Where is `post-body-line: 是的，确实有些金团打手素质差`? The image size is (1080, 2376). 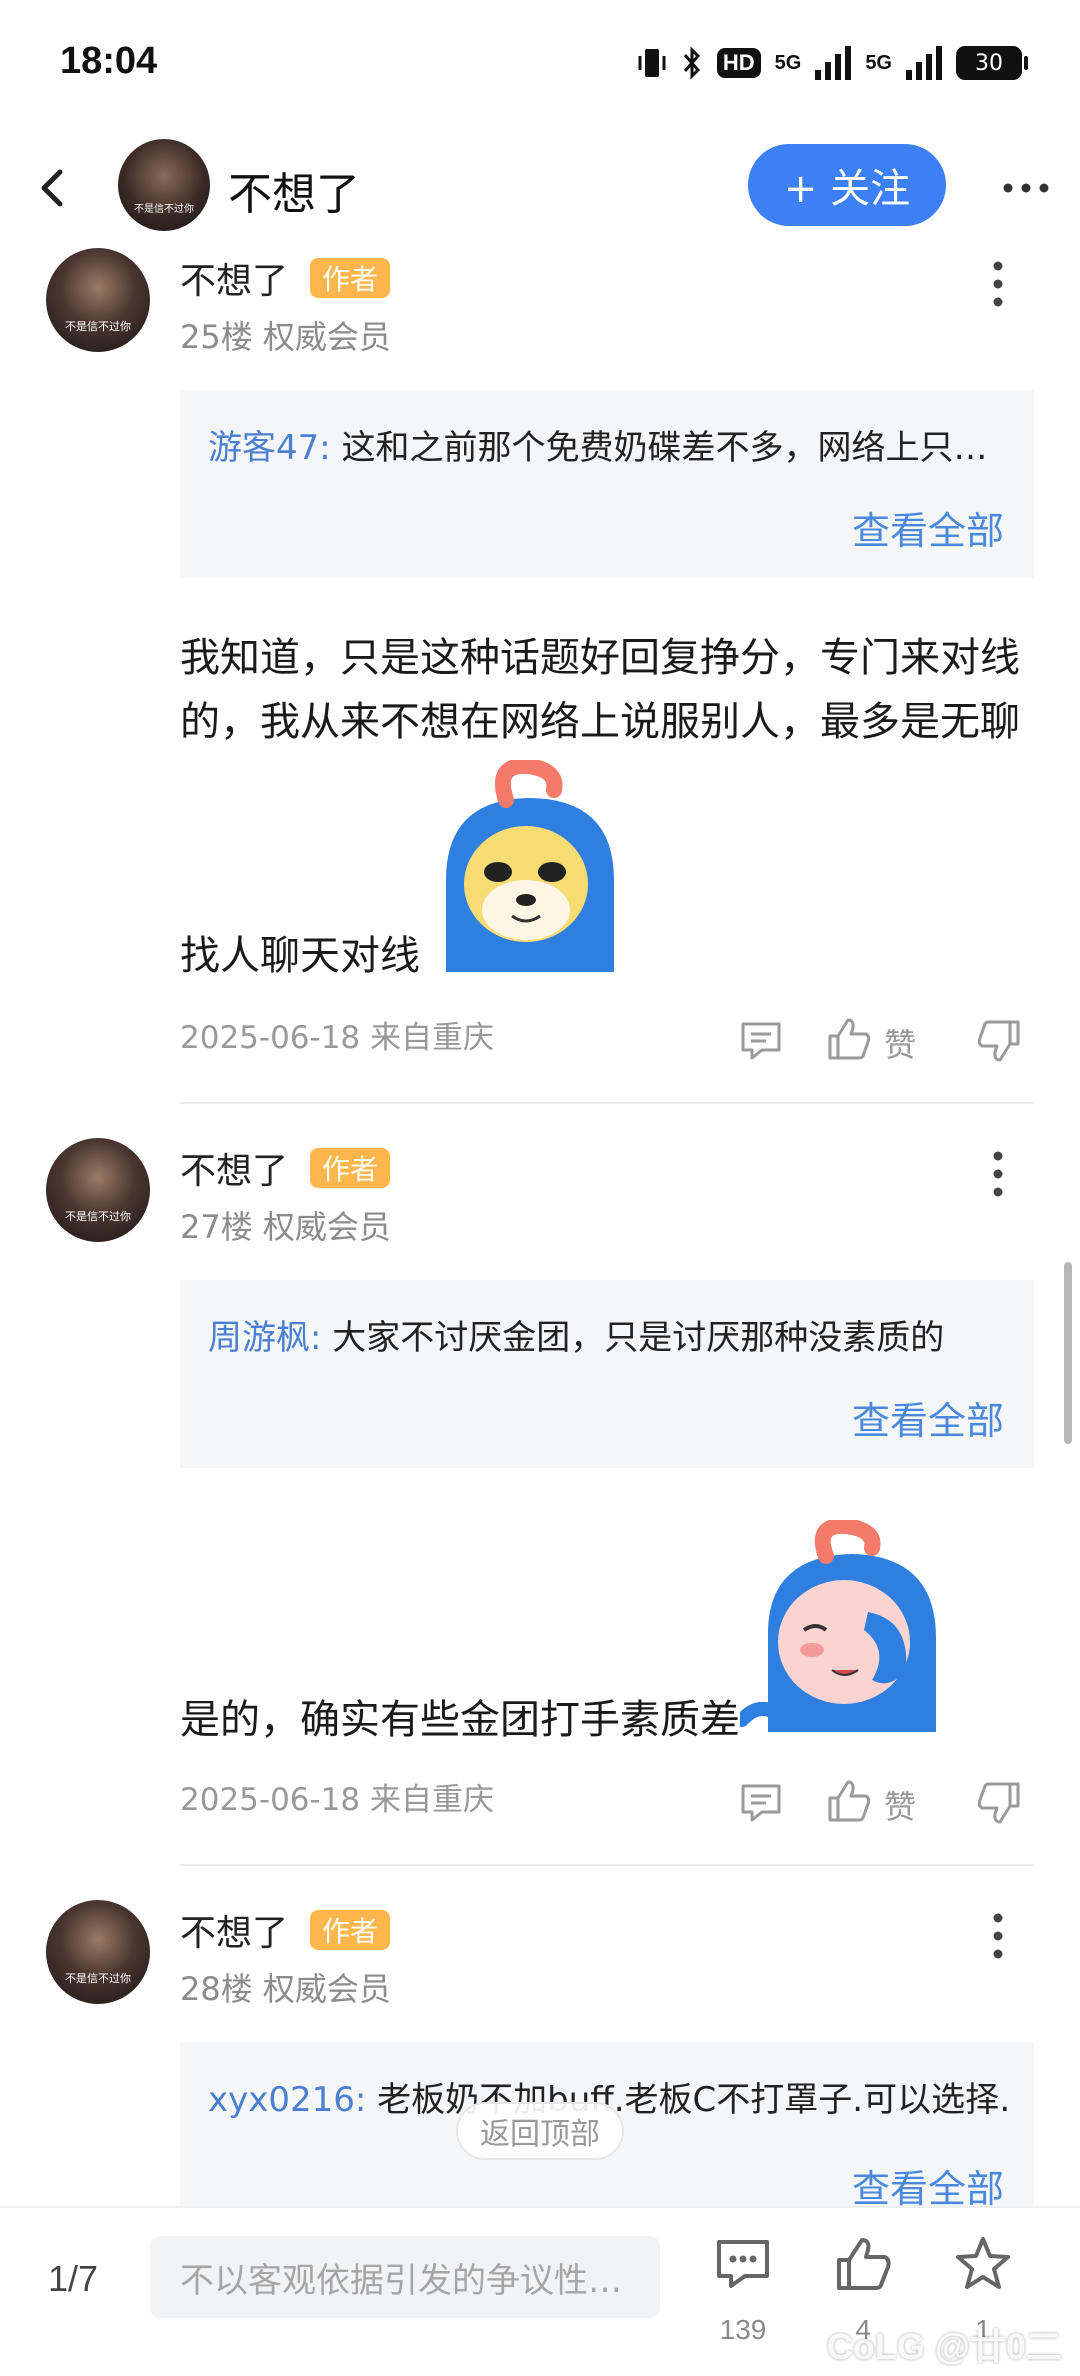 post-body-line: 是的，确实有些金团打手素质差 is located at coordinates (460, 1720).